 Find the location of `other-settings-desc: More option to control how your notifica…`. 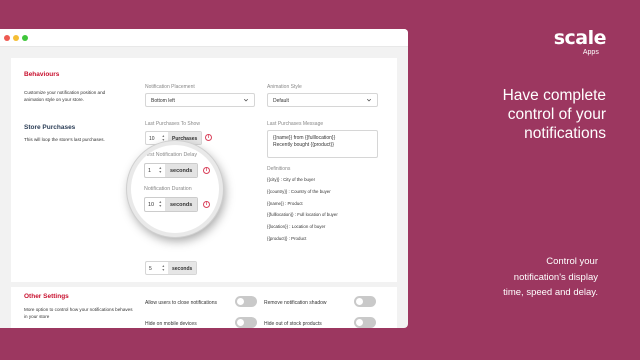

other-settings-desc: More option to control how your notifica… is located at coordinates (78, 313).